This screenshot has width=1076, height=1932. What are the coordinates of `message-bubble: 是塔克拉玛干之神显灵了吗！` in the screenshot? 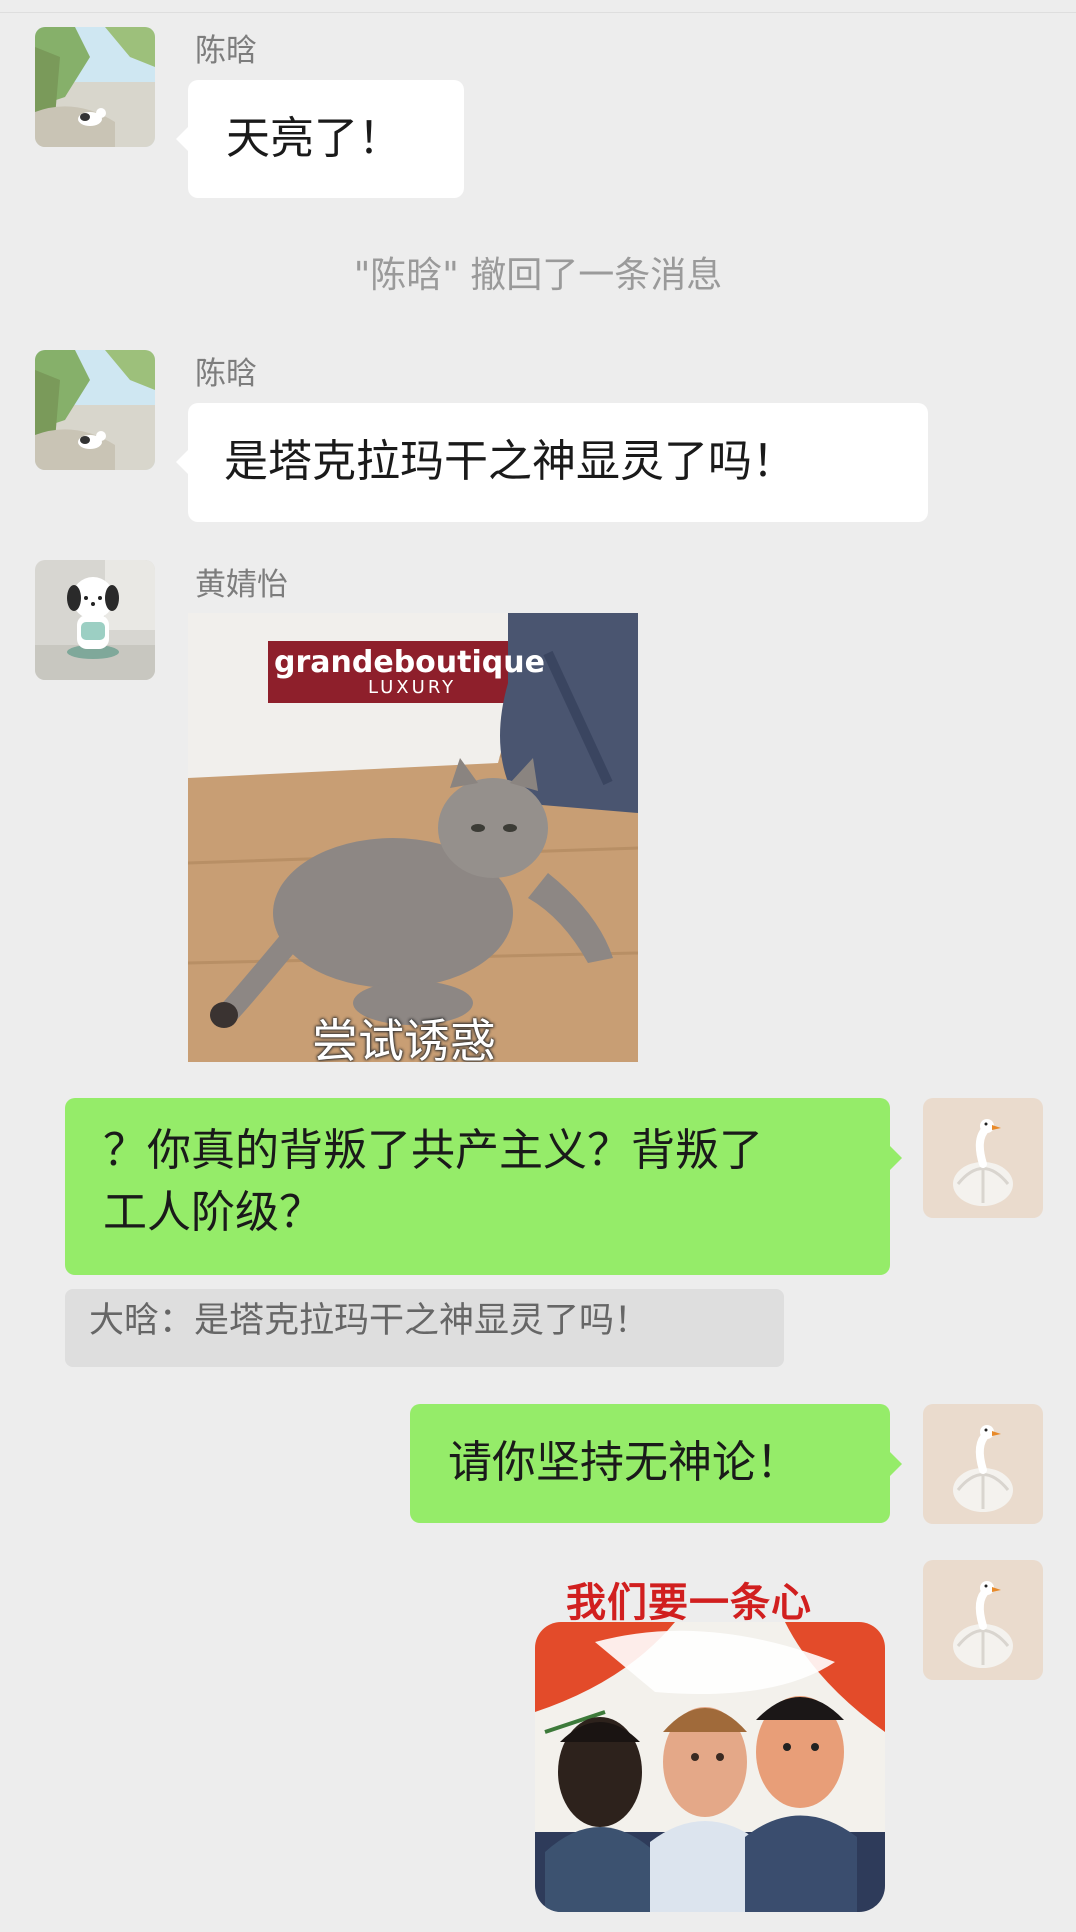 It's located at (558, 462).